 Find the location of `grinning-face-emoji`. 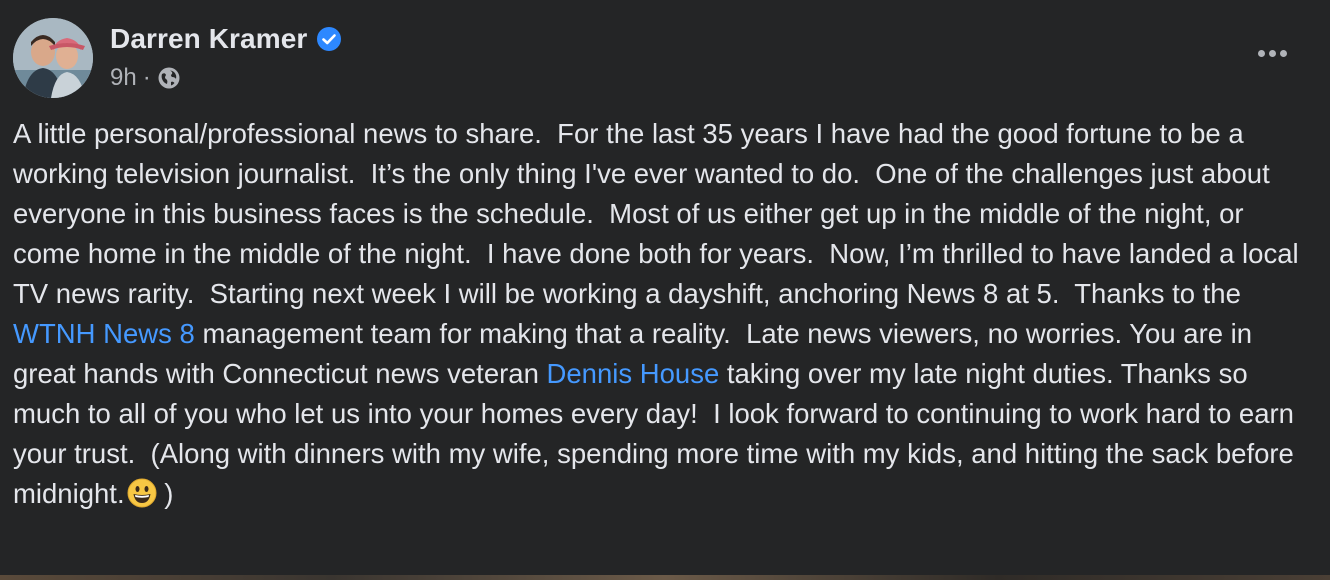

grinning-face-emoji is located at coordinates (142, 493).